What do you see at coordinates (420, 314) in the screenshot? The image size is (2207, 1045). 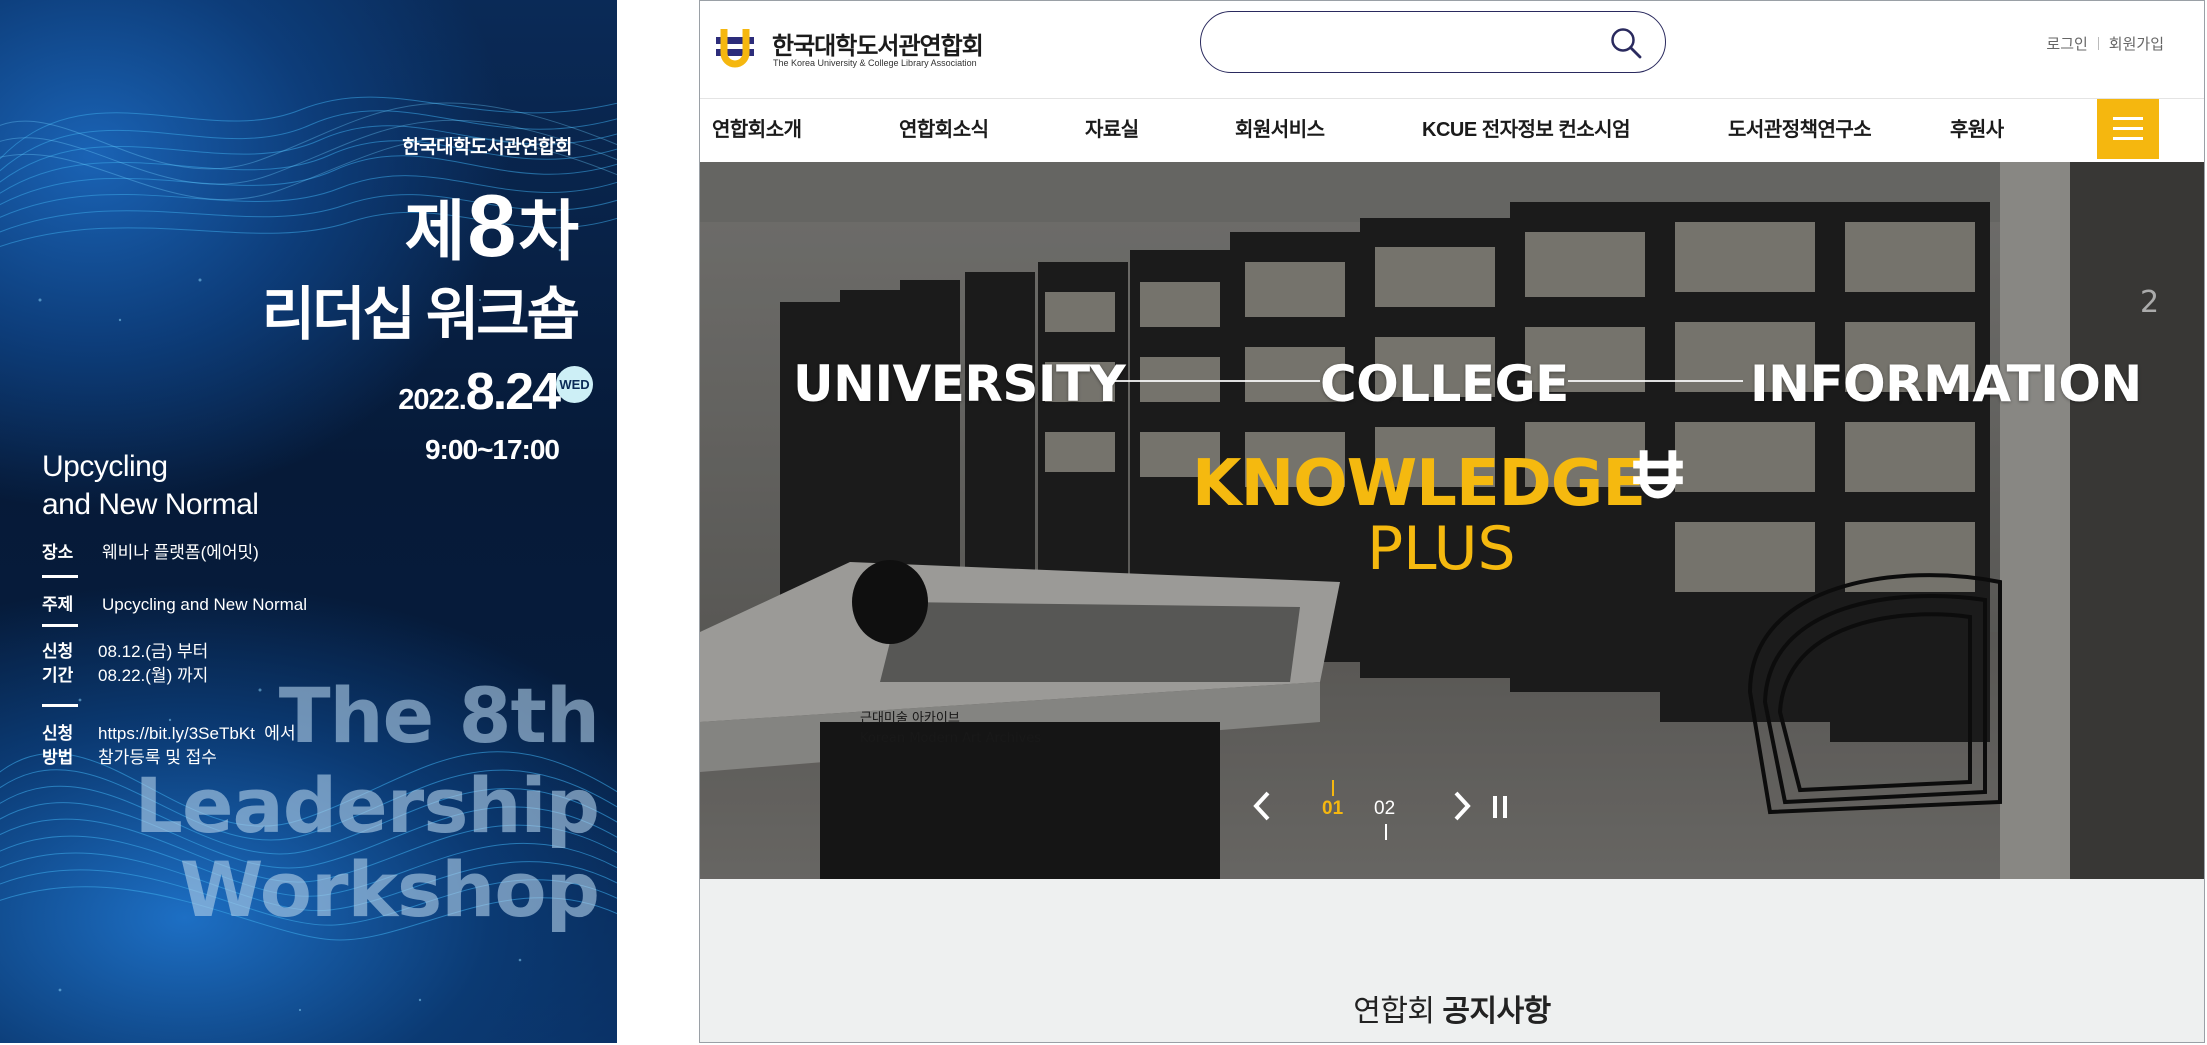 I see `poster-title-line2: 리더십 워크숍` at bounding box center [420, 314].